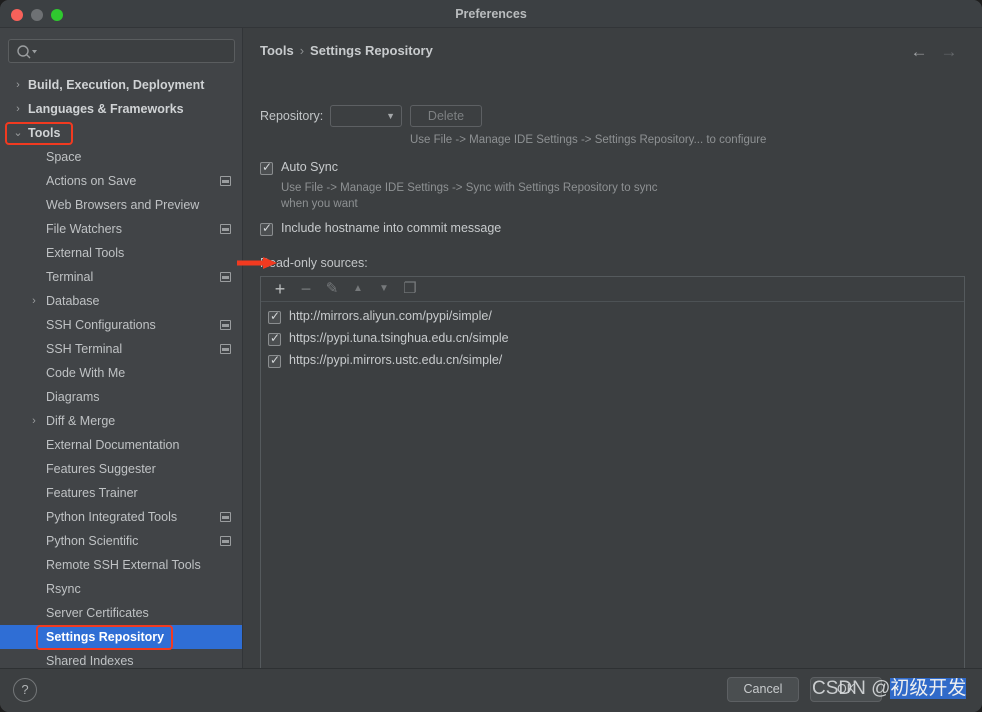 This screenshot has width=982, height=712. I want to click on sidebar-item-web-browsers-and-preview: Web Browsers and Preview, so click(121, 205).